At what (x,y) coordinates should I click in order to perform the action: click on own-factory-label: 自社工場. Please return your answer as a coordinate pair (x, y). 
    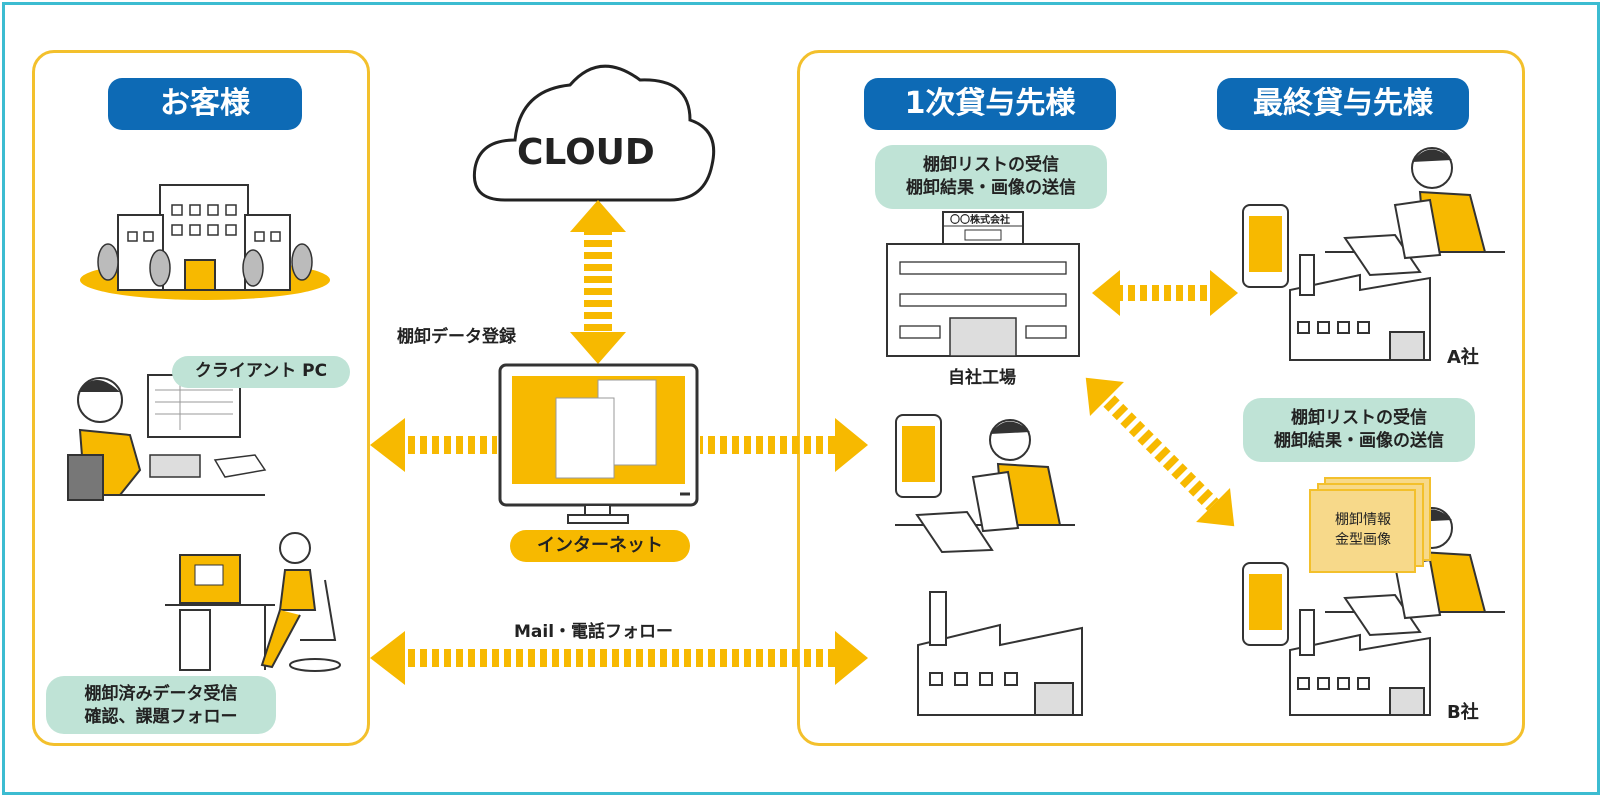
    Looking at the image, I should click on (982, 378).